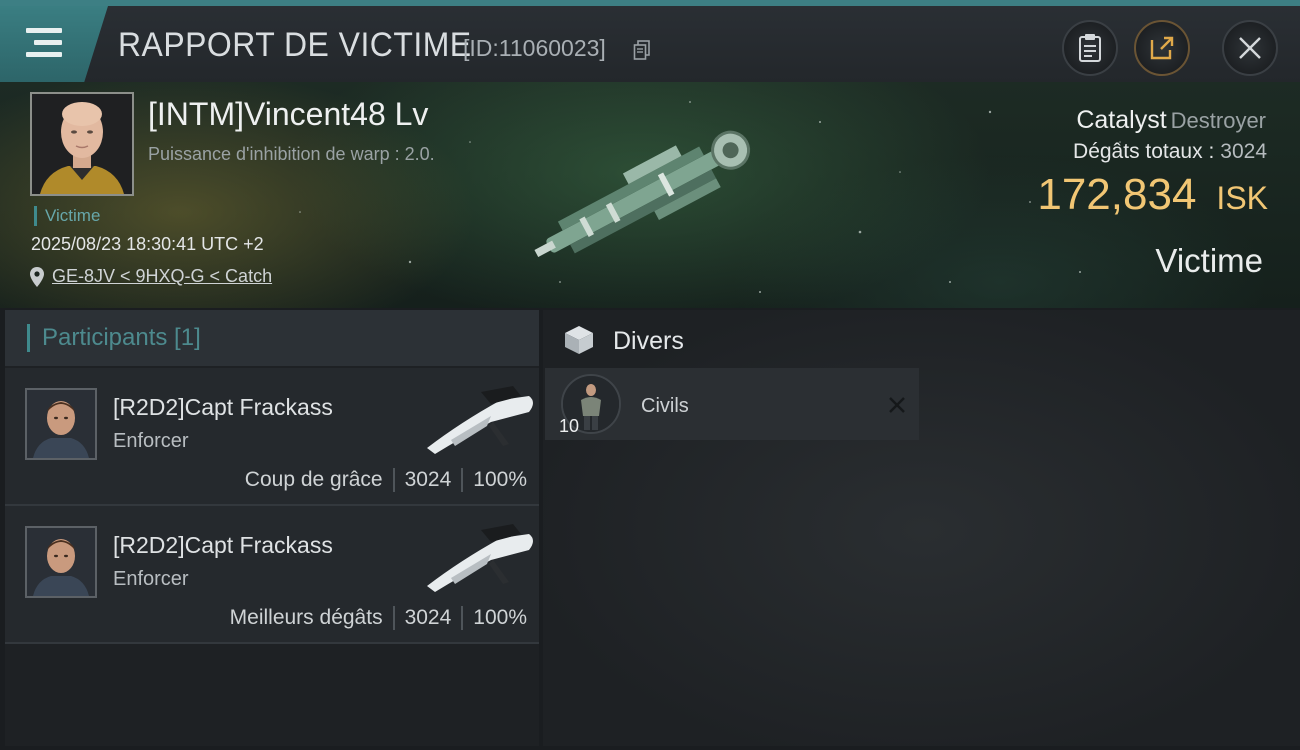 The width and height of the screenshot is (1300, 750). What do you see at coordinates (114, 338) in the screenshot?
I see `participants-title: Participants [1]` at bounding box center [114, 338].